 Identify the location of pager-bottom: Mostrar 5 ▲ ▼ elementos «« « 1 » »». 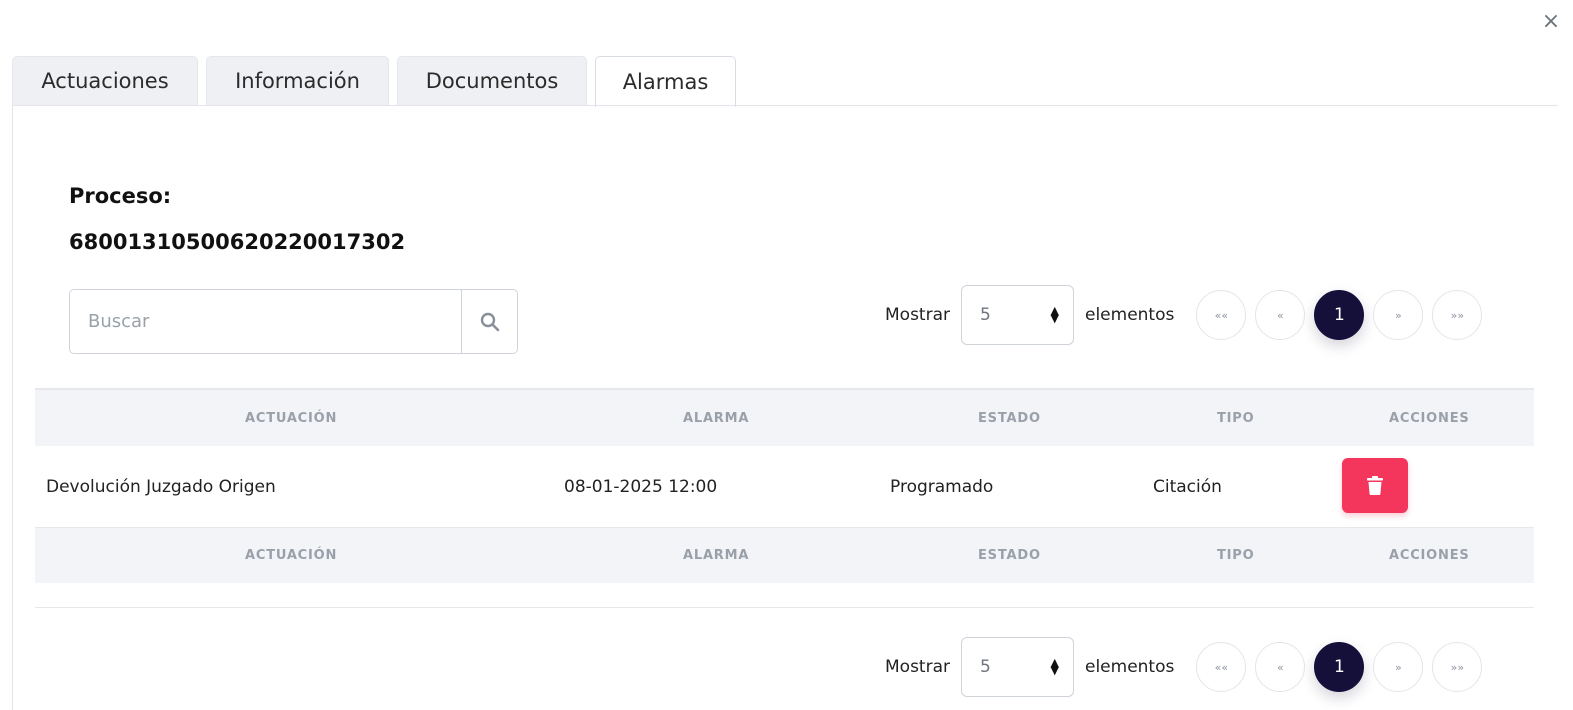
(1188, 667).